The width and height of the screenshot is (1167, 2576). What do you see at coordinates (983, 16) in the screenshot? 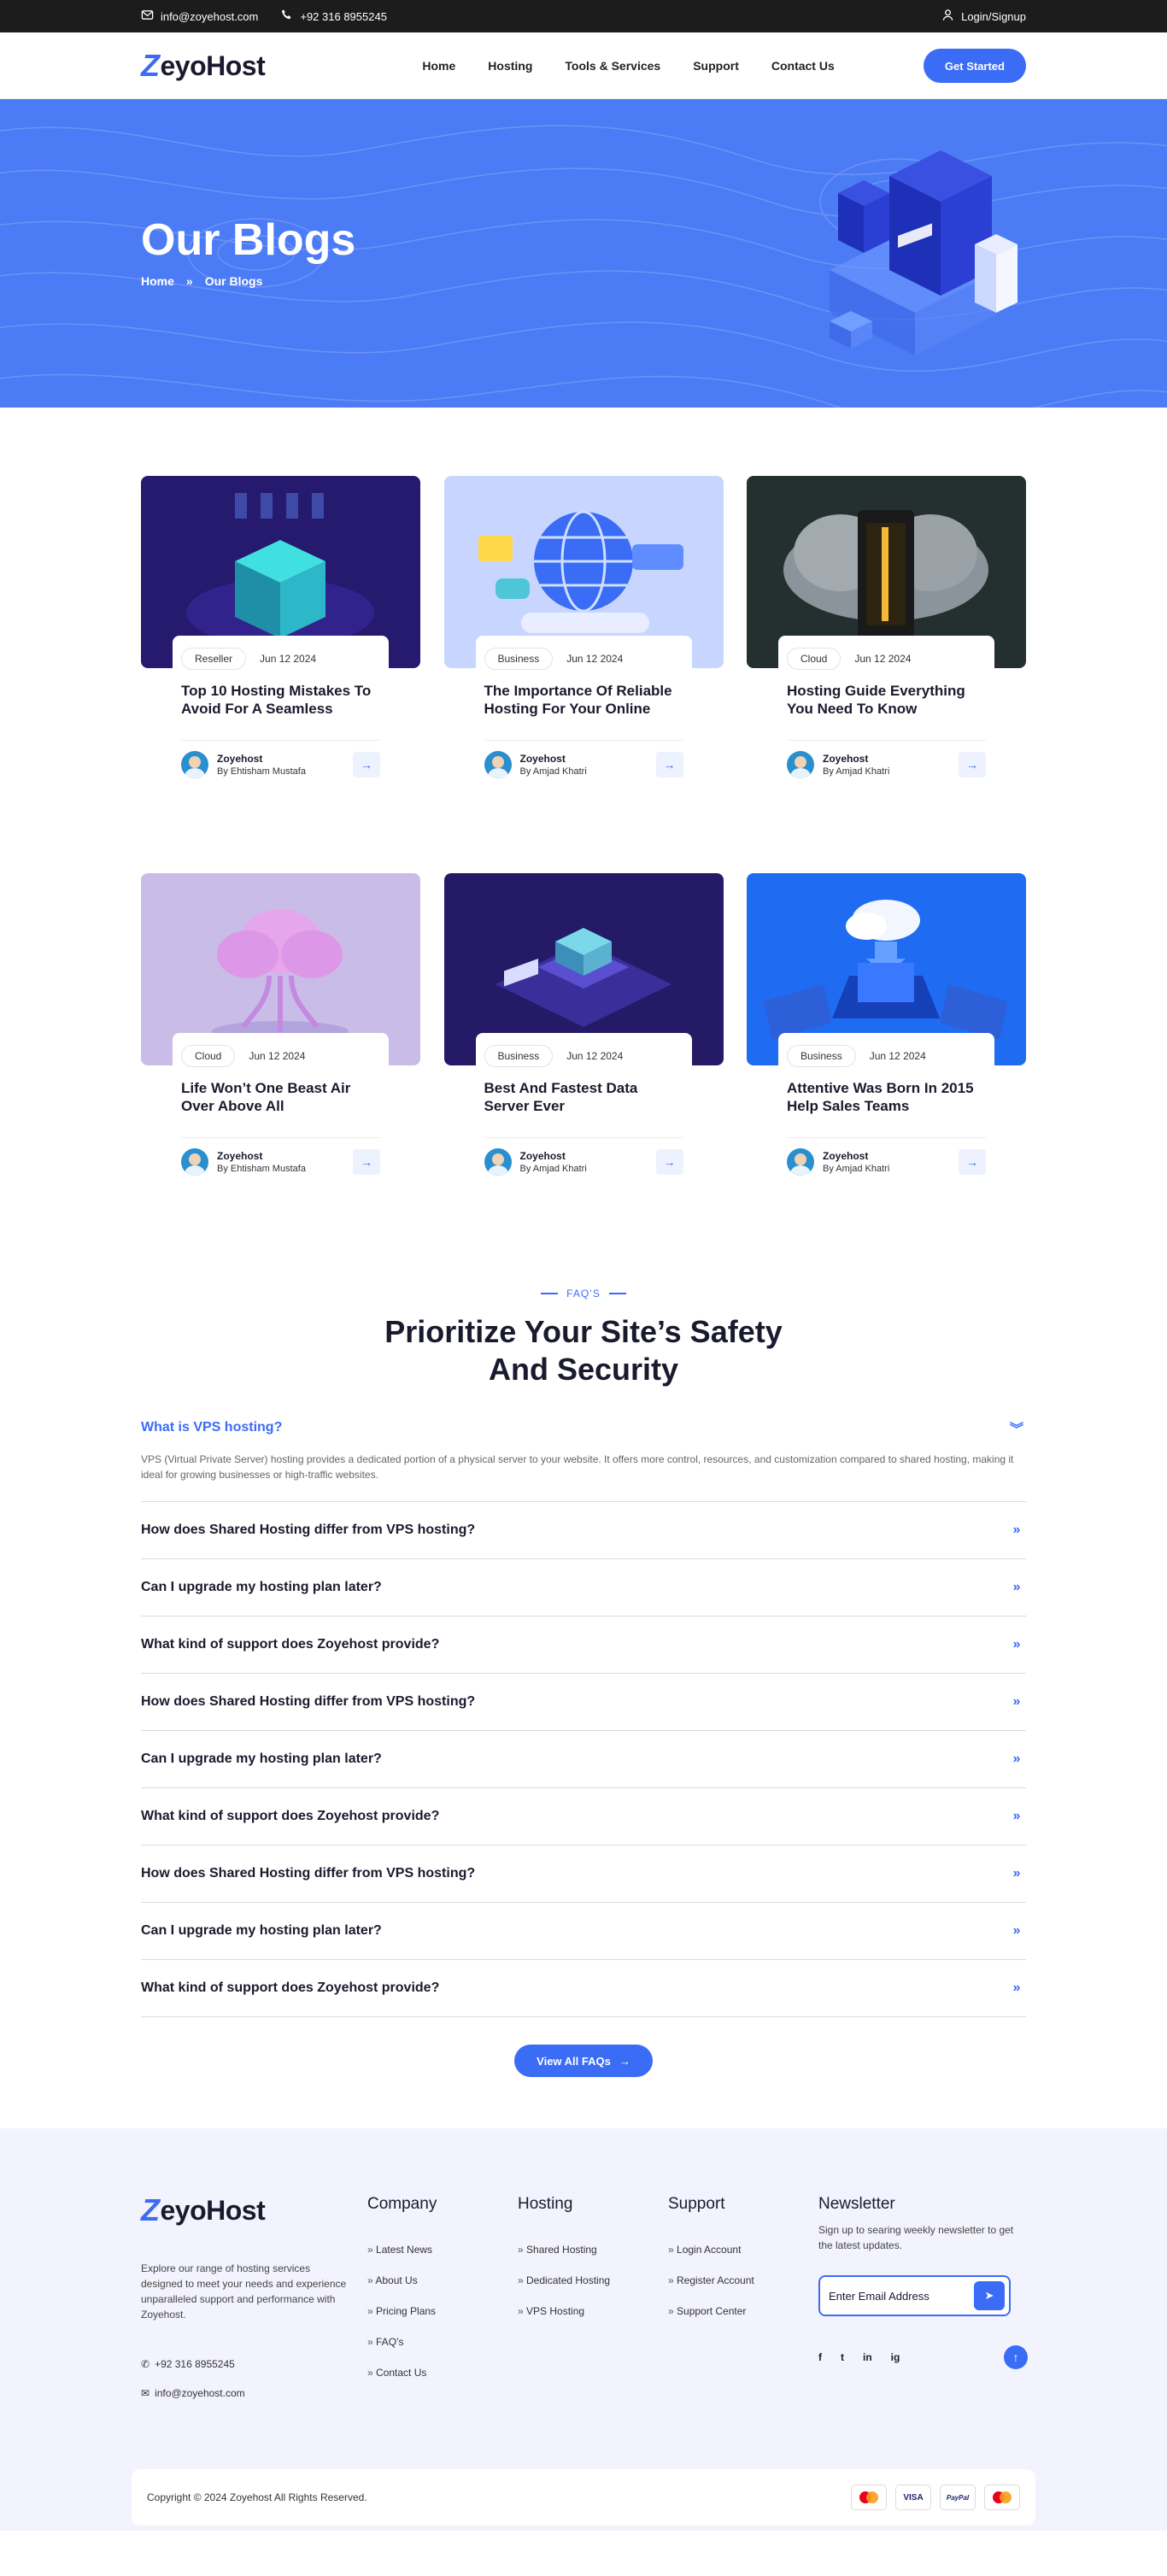
I see `login-signup-link: Login/Signup` at bounding box center [983, 16].